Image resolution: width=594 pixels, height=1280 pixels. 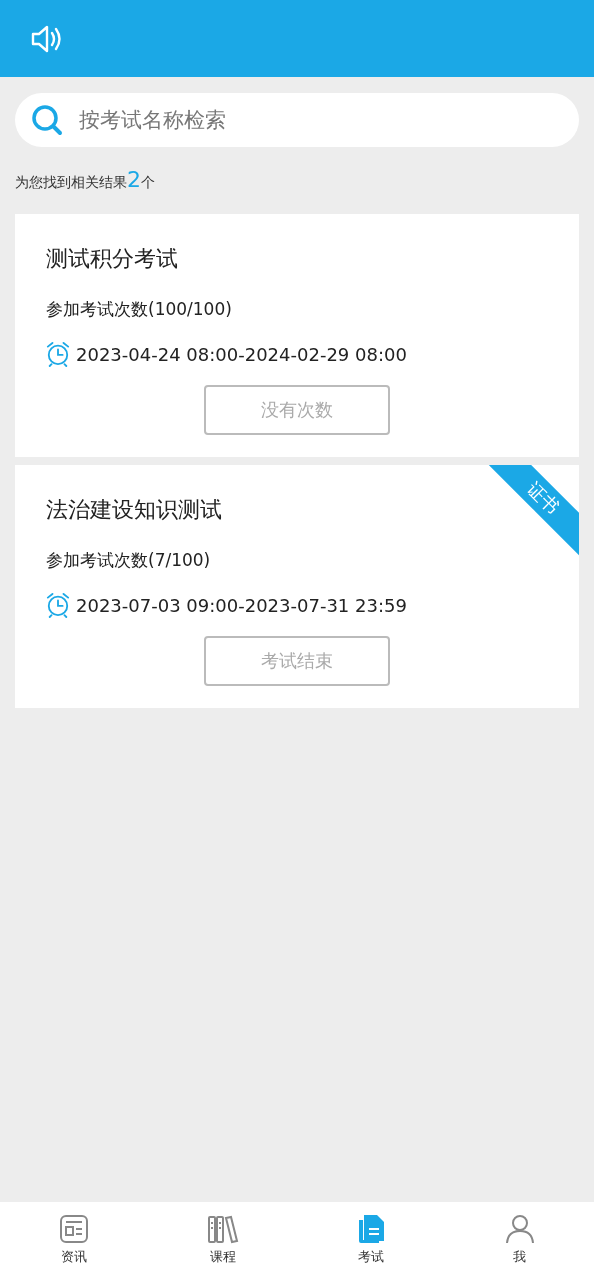 I want to click on result-count-text: 为您找到相关结果2个, so click(x=85, y=179).